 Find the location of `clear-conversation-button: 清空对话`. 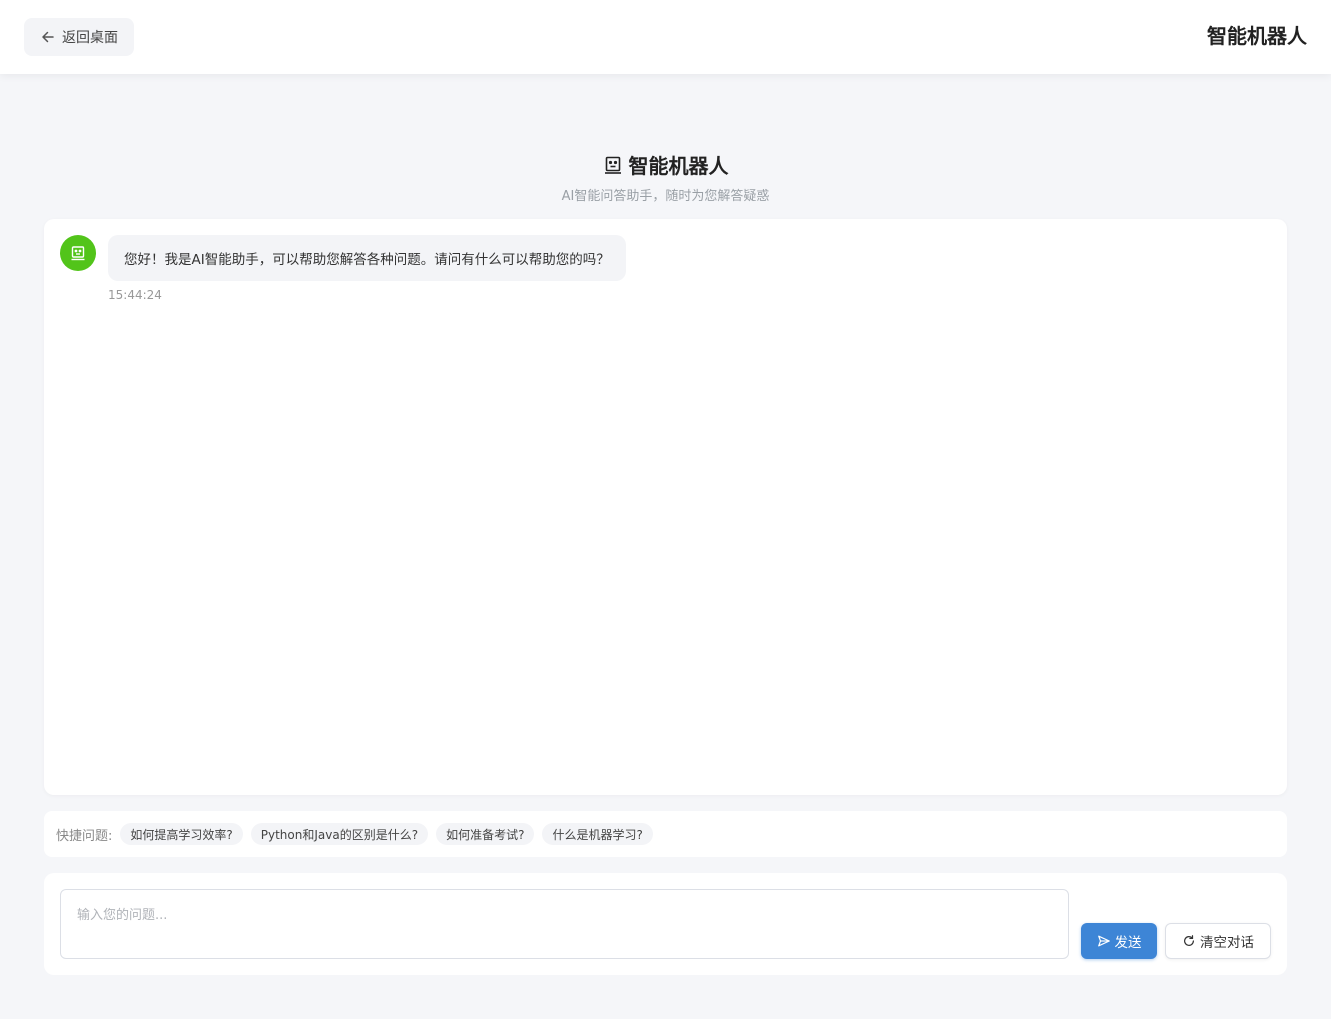

clear-conversation-button: 清空对话 is located at coordinates (1218, 941).